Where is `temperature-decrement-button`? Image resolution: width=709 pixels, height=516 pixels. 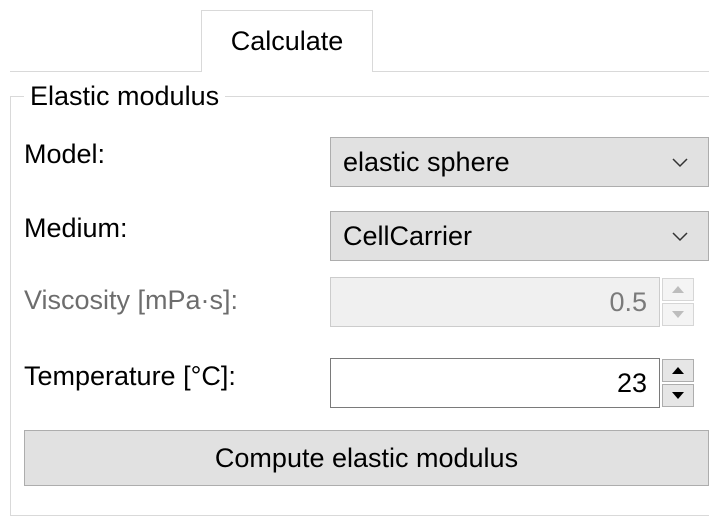 temperature-decrement-button is located at coordinates (678, 395).